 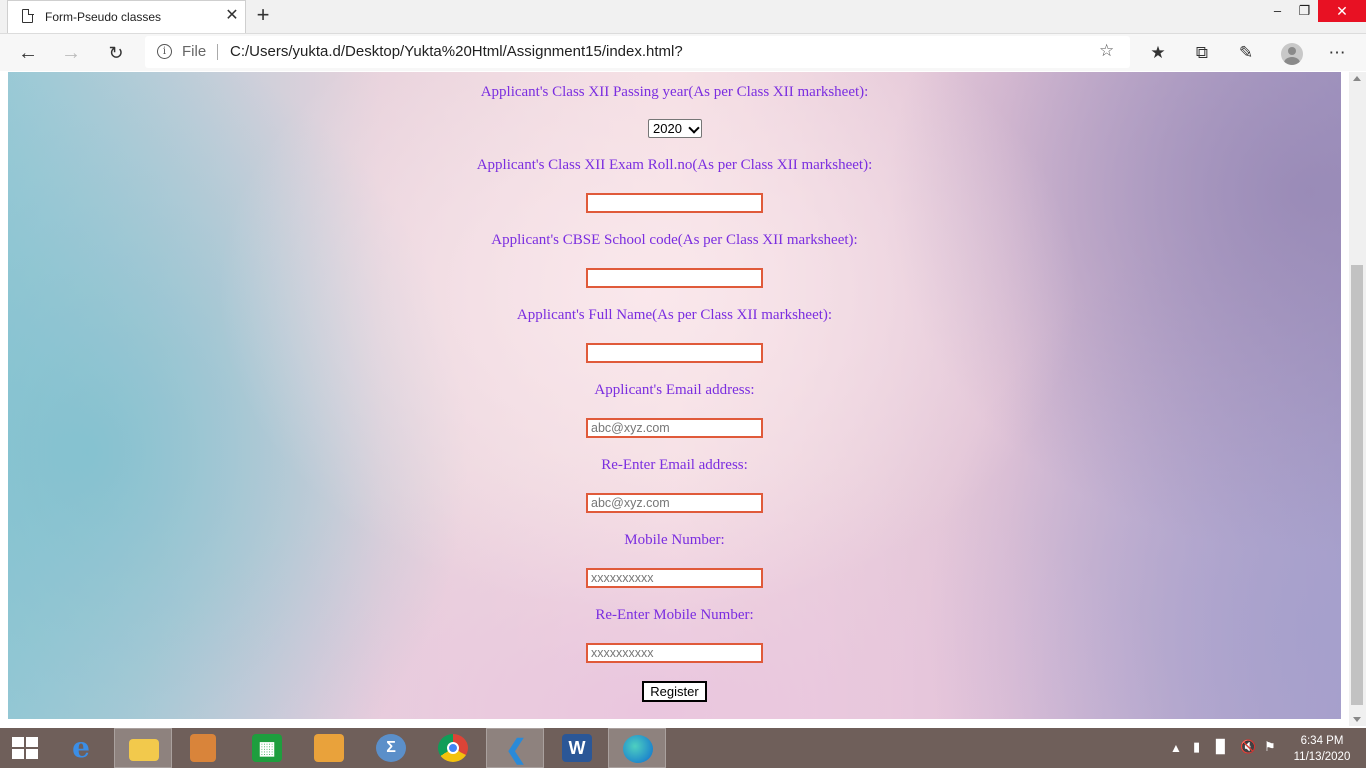 What do you see at coordinates (1322, 757) in the screenshot?
I see `clock-date: 11/13/2020` at bounding box center [1322, 757].